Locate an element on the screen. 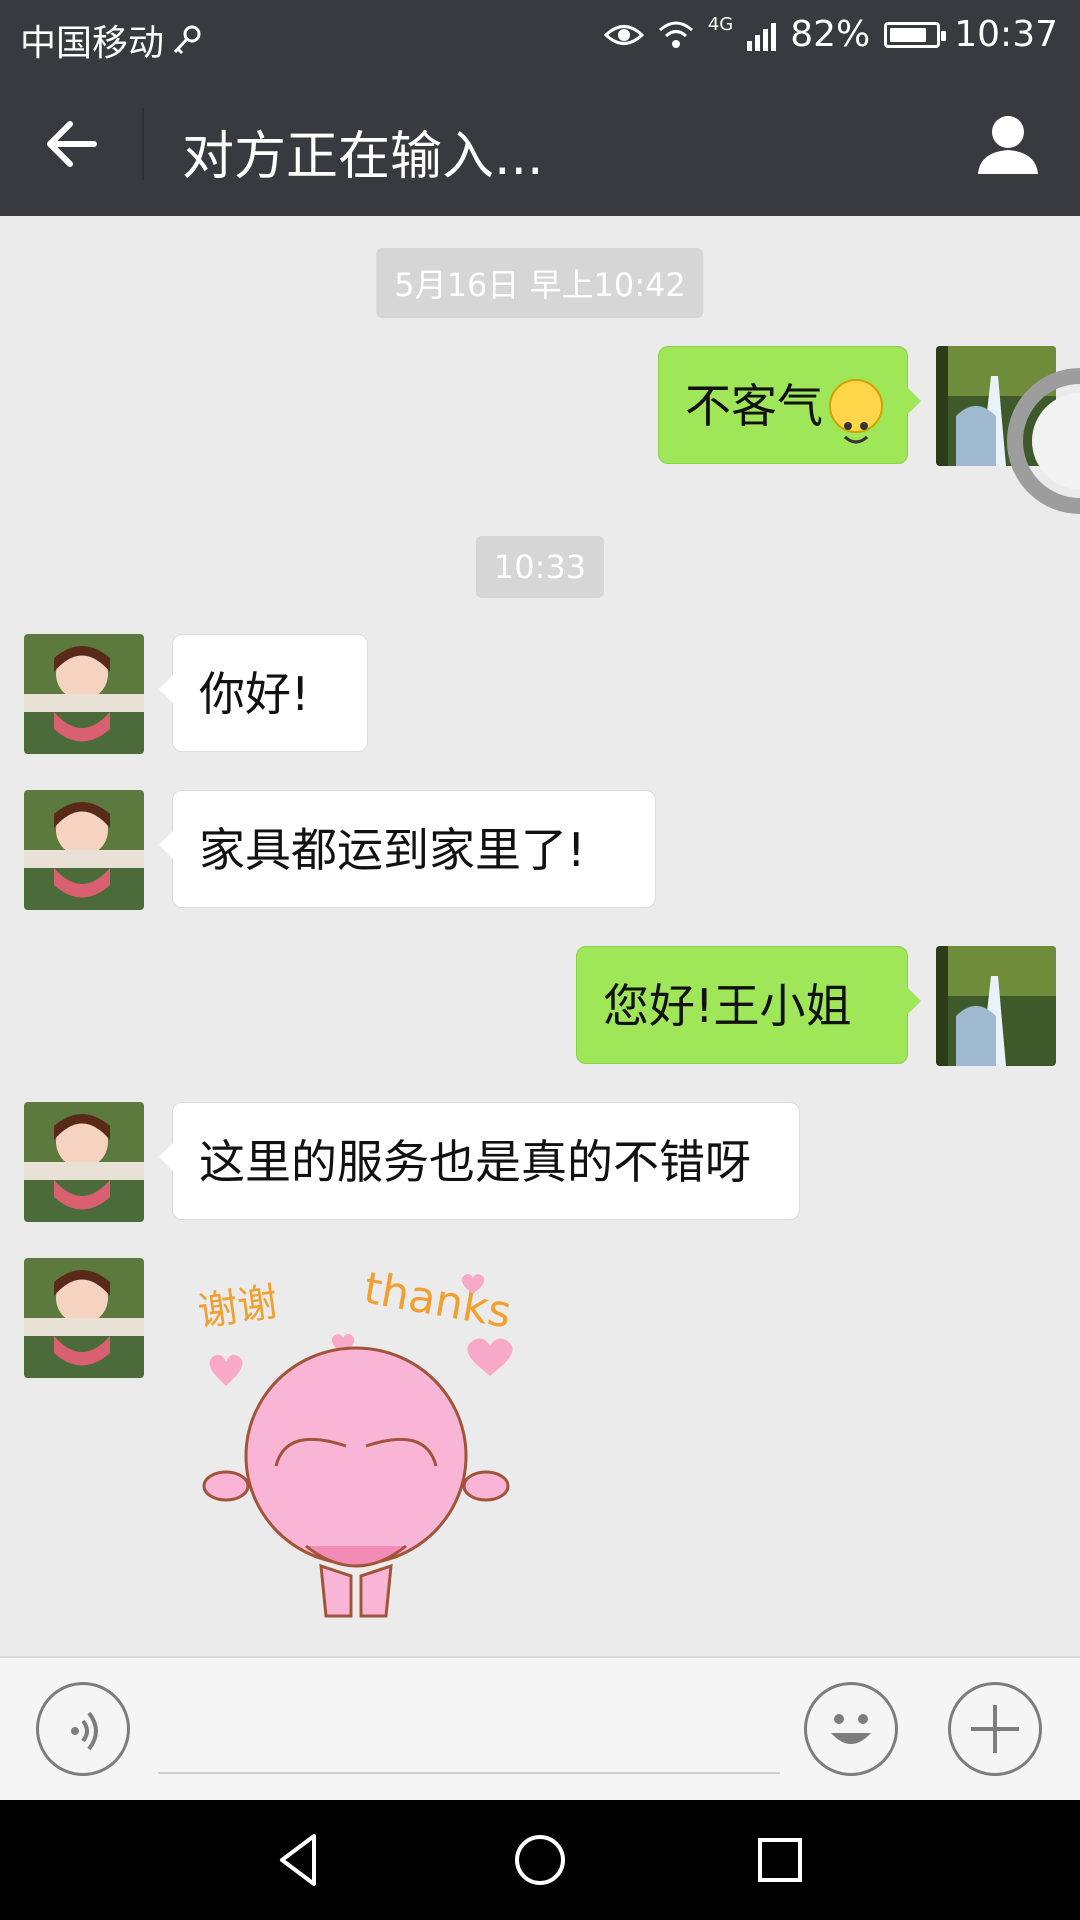 The height and width of the screenshot is (1920, 1080). nav-recents-icon is located at coordinates (780, 1860).